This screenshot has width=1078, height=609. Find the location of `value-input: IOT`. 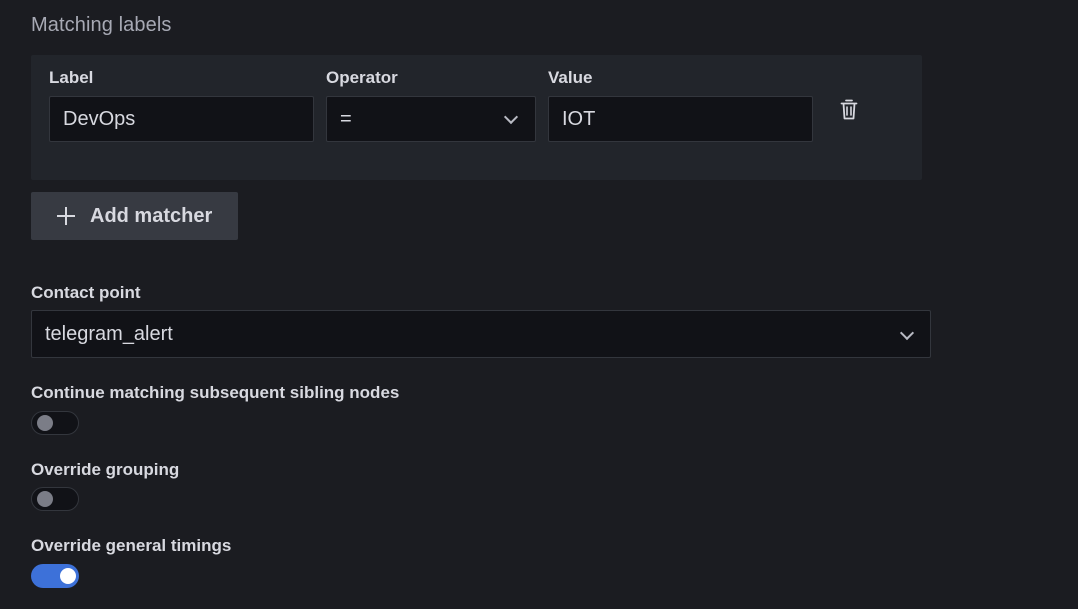

value-input: IOT is located at coordinates (680, 119).